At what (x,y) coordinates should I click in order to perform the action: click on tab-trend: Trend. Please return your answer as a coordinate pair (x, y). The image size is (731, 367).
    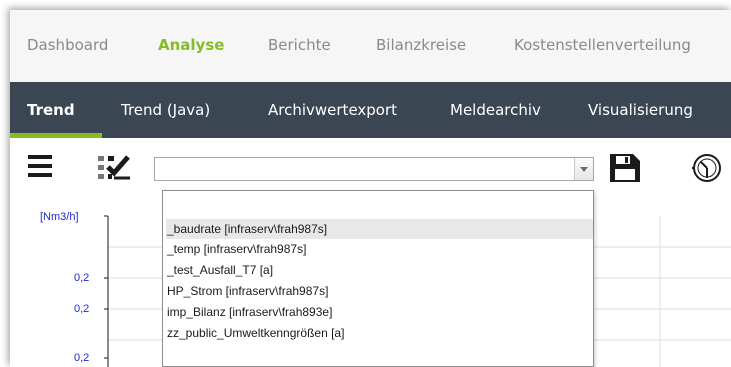
    Looking at the image, I should click on (51, 110).